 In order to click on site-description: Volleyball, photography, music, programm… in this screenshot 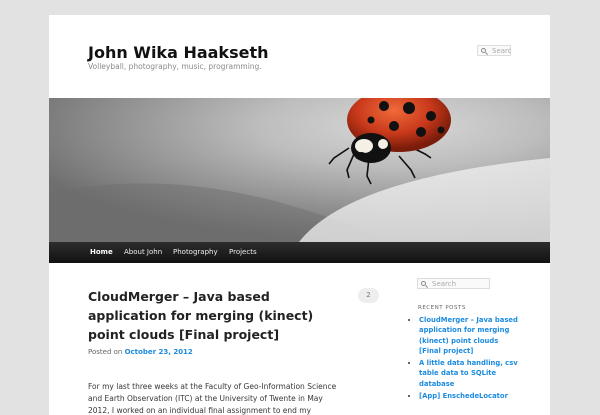, I will do `click(175, 66)`.